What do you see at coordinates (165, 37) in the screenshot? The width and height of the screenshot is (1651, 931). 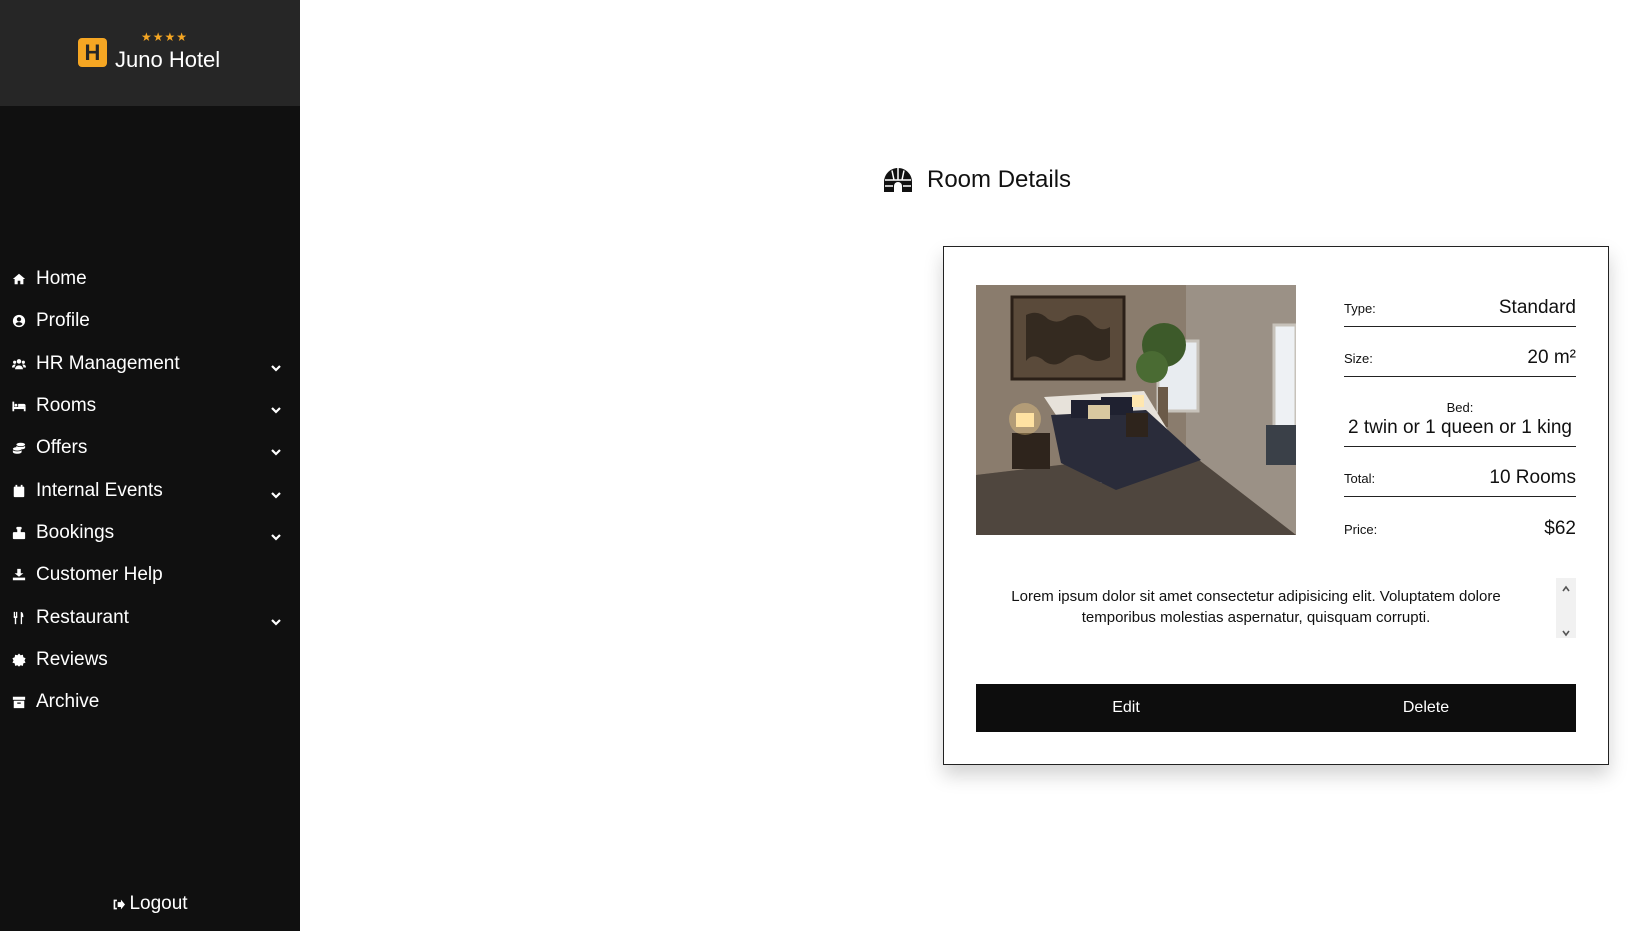 I see `star-rating: ★★★★` at bounding box center [165, 37].